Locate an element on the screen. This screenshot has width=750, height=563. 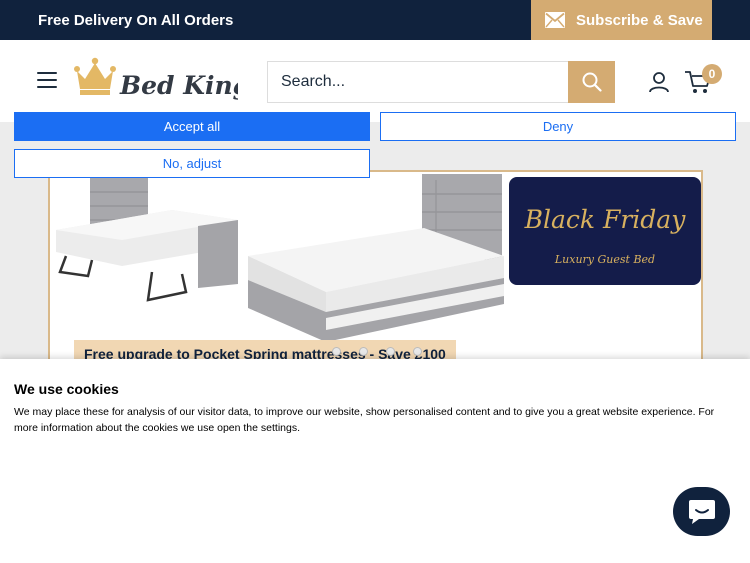
site-header: Bed Kings 0 is located at coordinates (375, 81).